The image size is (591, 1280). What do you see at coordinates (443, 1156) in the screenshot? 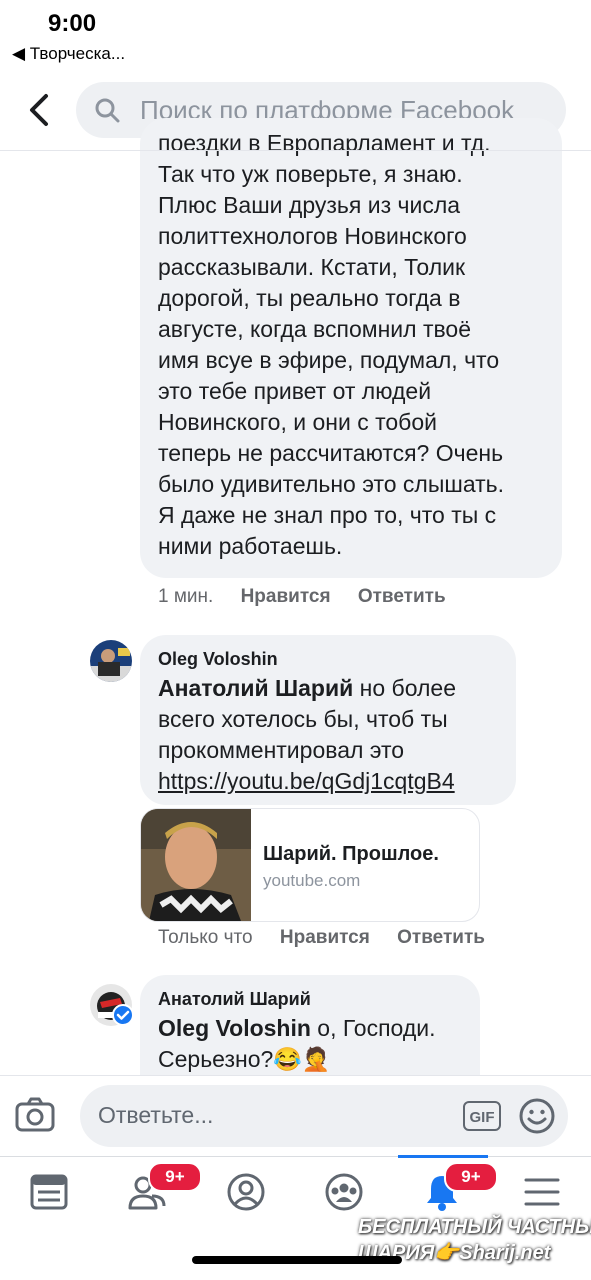
I see `active-tab-indicator` at bounding box center [443, 1156].